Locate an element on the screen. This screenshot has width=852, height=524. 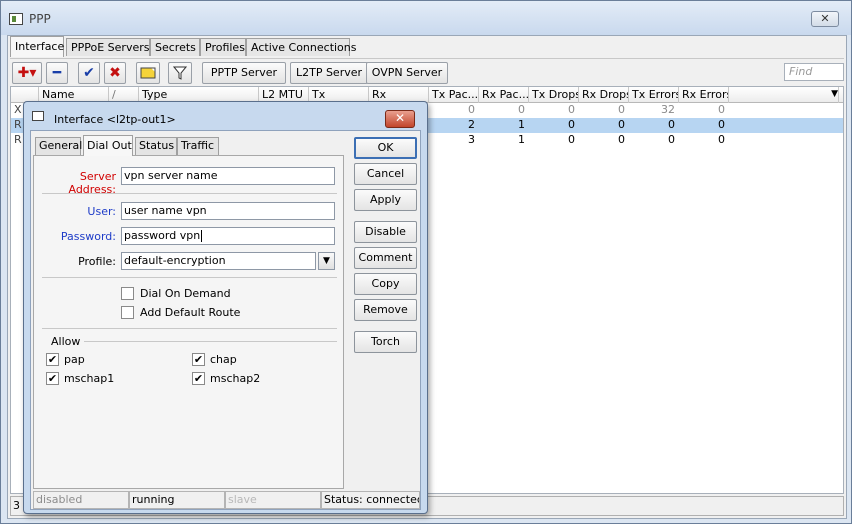
password-value: password vpn is located at coordinates (162, 235).